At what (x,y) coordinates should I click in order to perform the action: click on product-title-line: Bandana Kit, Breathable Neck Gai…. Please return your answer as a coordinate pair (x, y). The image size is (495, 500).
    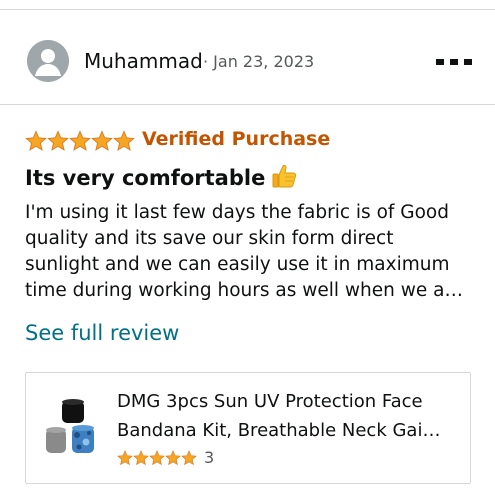
    Looking at the image, I should click on (279, 430).